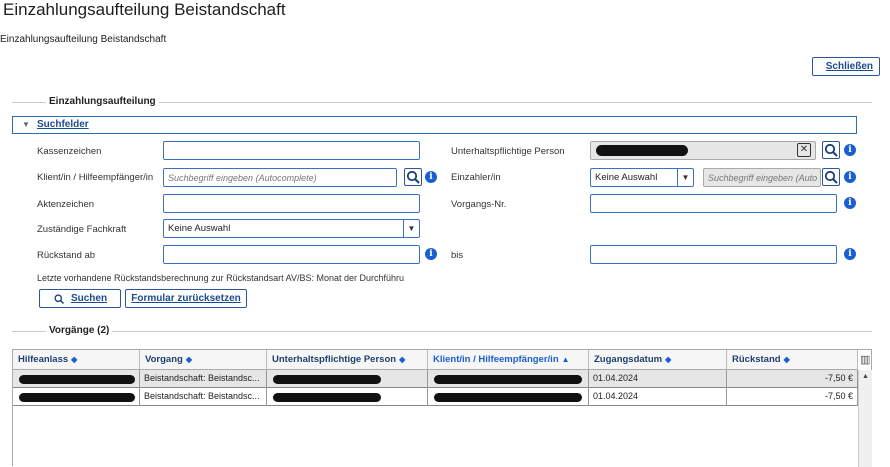 The width and height of the screenshot is (890, 467). Describe the element at coordinates (334, 359) in the screenshot. I see `column-label: Unterhaltspflichtige Person` at that location.